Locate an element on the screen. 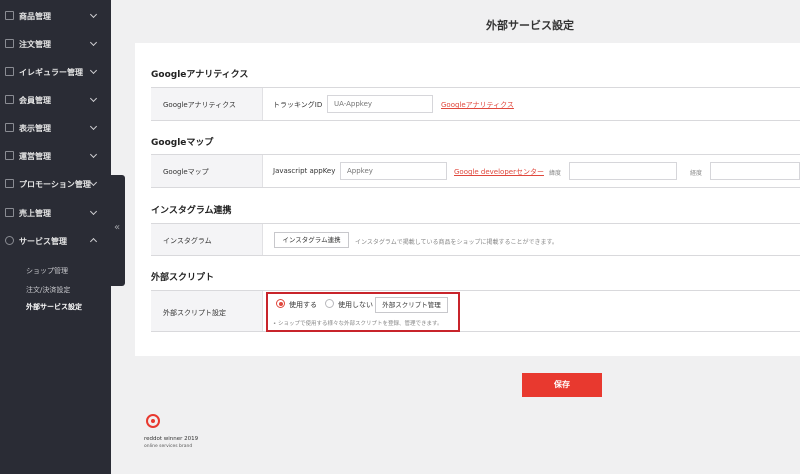 The width and height of the screenshot is (800, 474). bar-chart-icon is located at coordinates (9, 212).